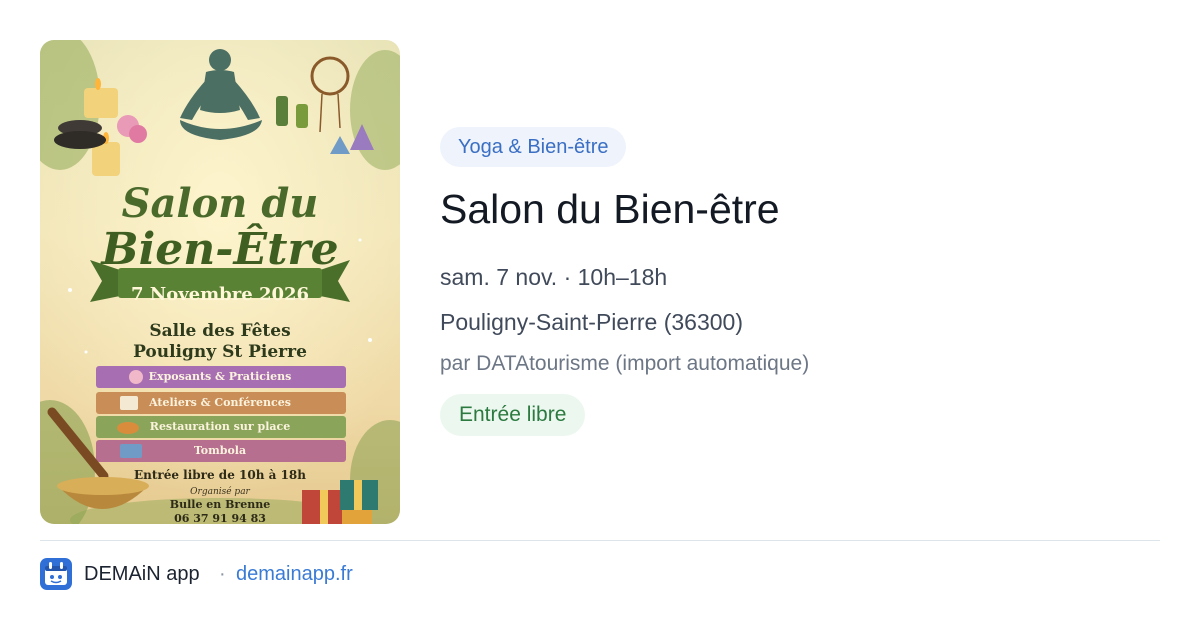 The width and height of the screenshot is (1200, 630). Describe the element at coordinates (294, 574) in the screenshot. I see `app-url-link: demainapp.fr` at that location.